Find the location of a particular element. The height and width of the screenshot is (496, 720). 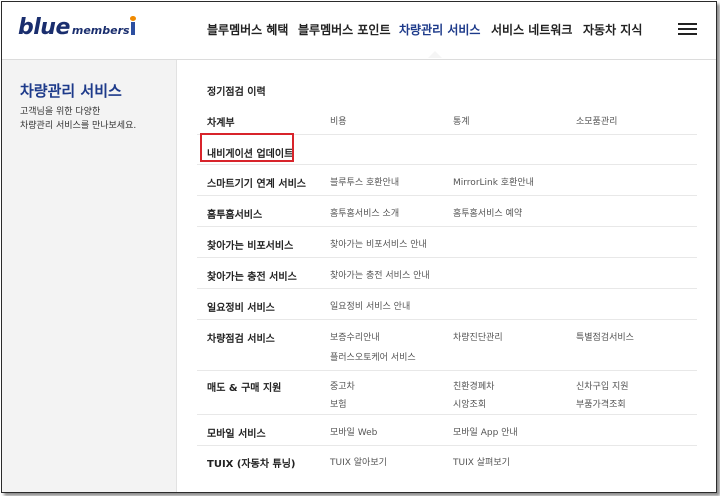

menu-link: 찾아가는 충전 서비스 안내 is located at coordinates (380, 274).